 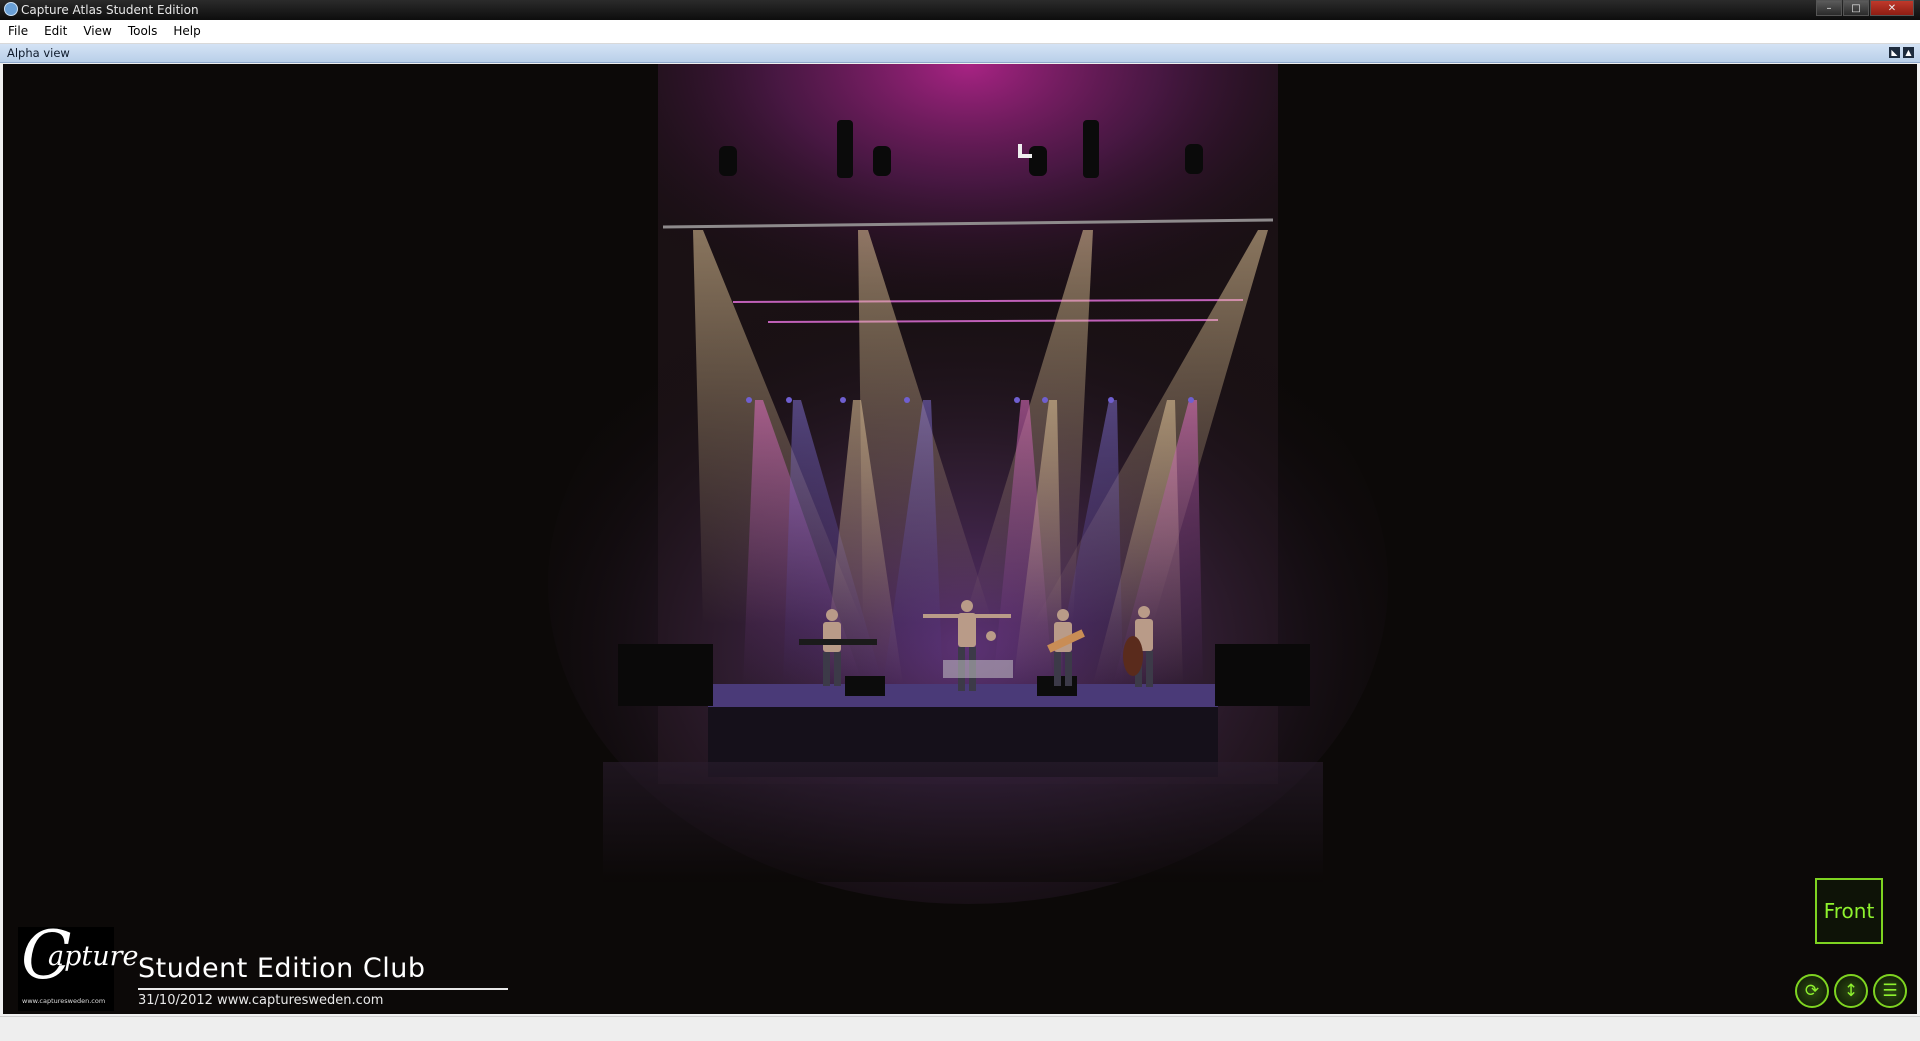 What do you see at coordinates (97, 31) in the screenshot?
I see `menu-view: View` at bounding box center [97, 31].